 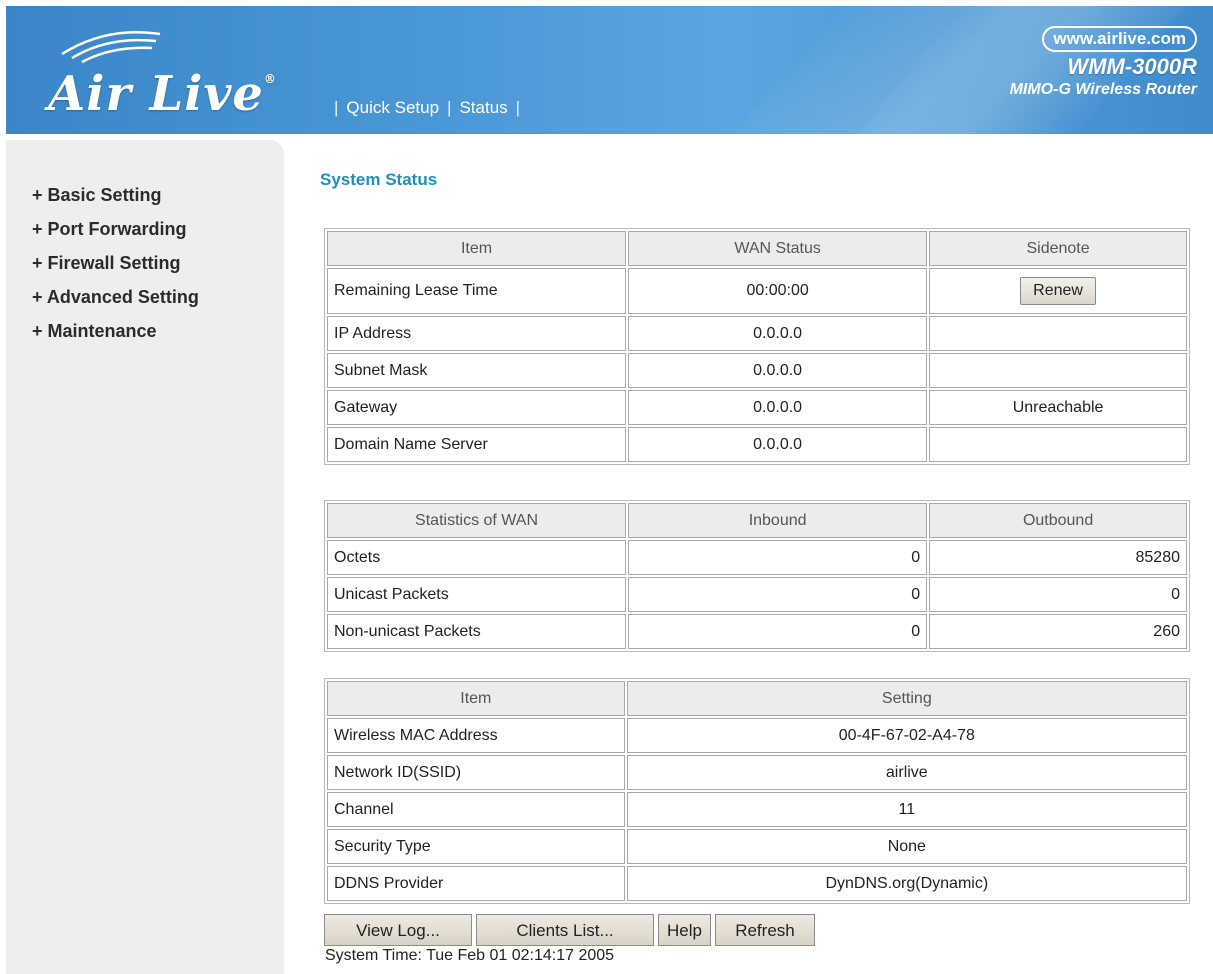 What do you see at coordinates (477, 444) in the screenshot?
I see `row-label: Domain Name Server` at bounding box center [477, 444].